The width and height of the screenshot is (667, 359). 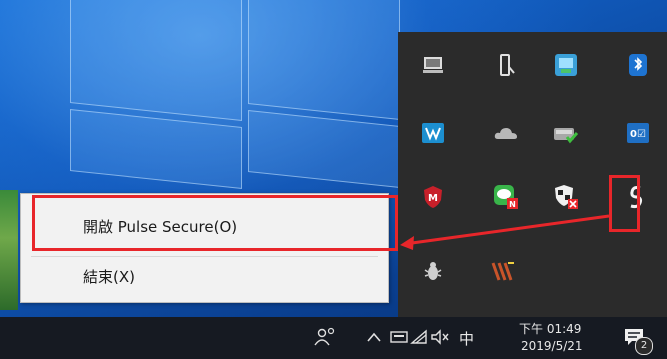 What do you see at coordinates (326, 339) in the screenshot?
I see `people-icon` at bounding box center [326, 339].